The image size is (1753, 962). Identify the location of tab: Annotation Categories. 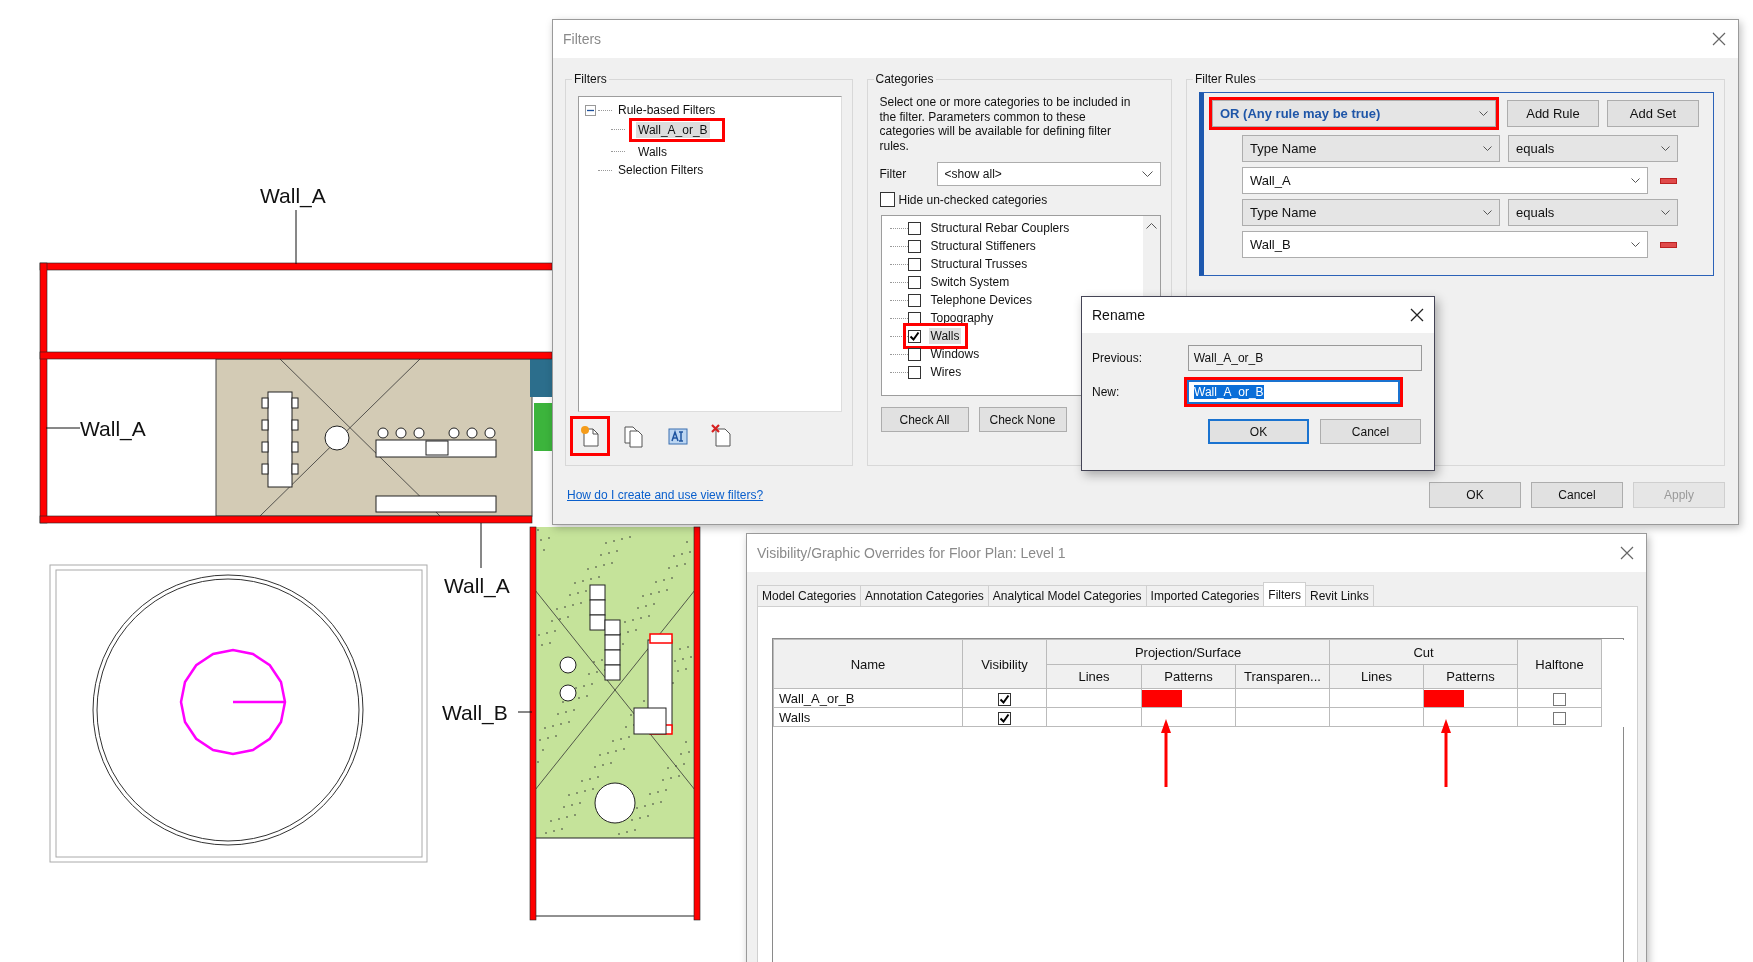
(924, 595).